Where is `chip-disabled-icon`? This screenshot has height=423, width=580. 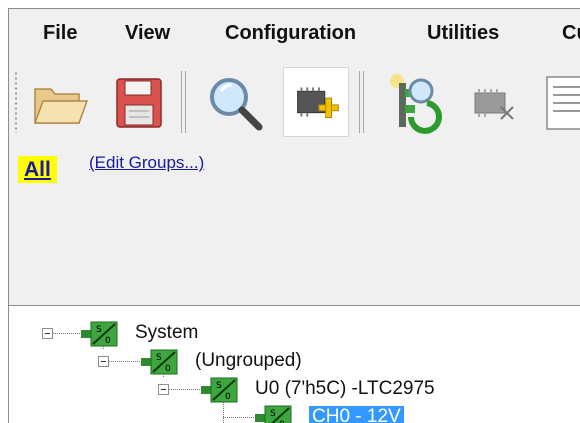 chip-disabled-icon is located at coordinates (492, 102).